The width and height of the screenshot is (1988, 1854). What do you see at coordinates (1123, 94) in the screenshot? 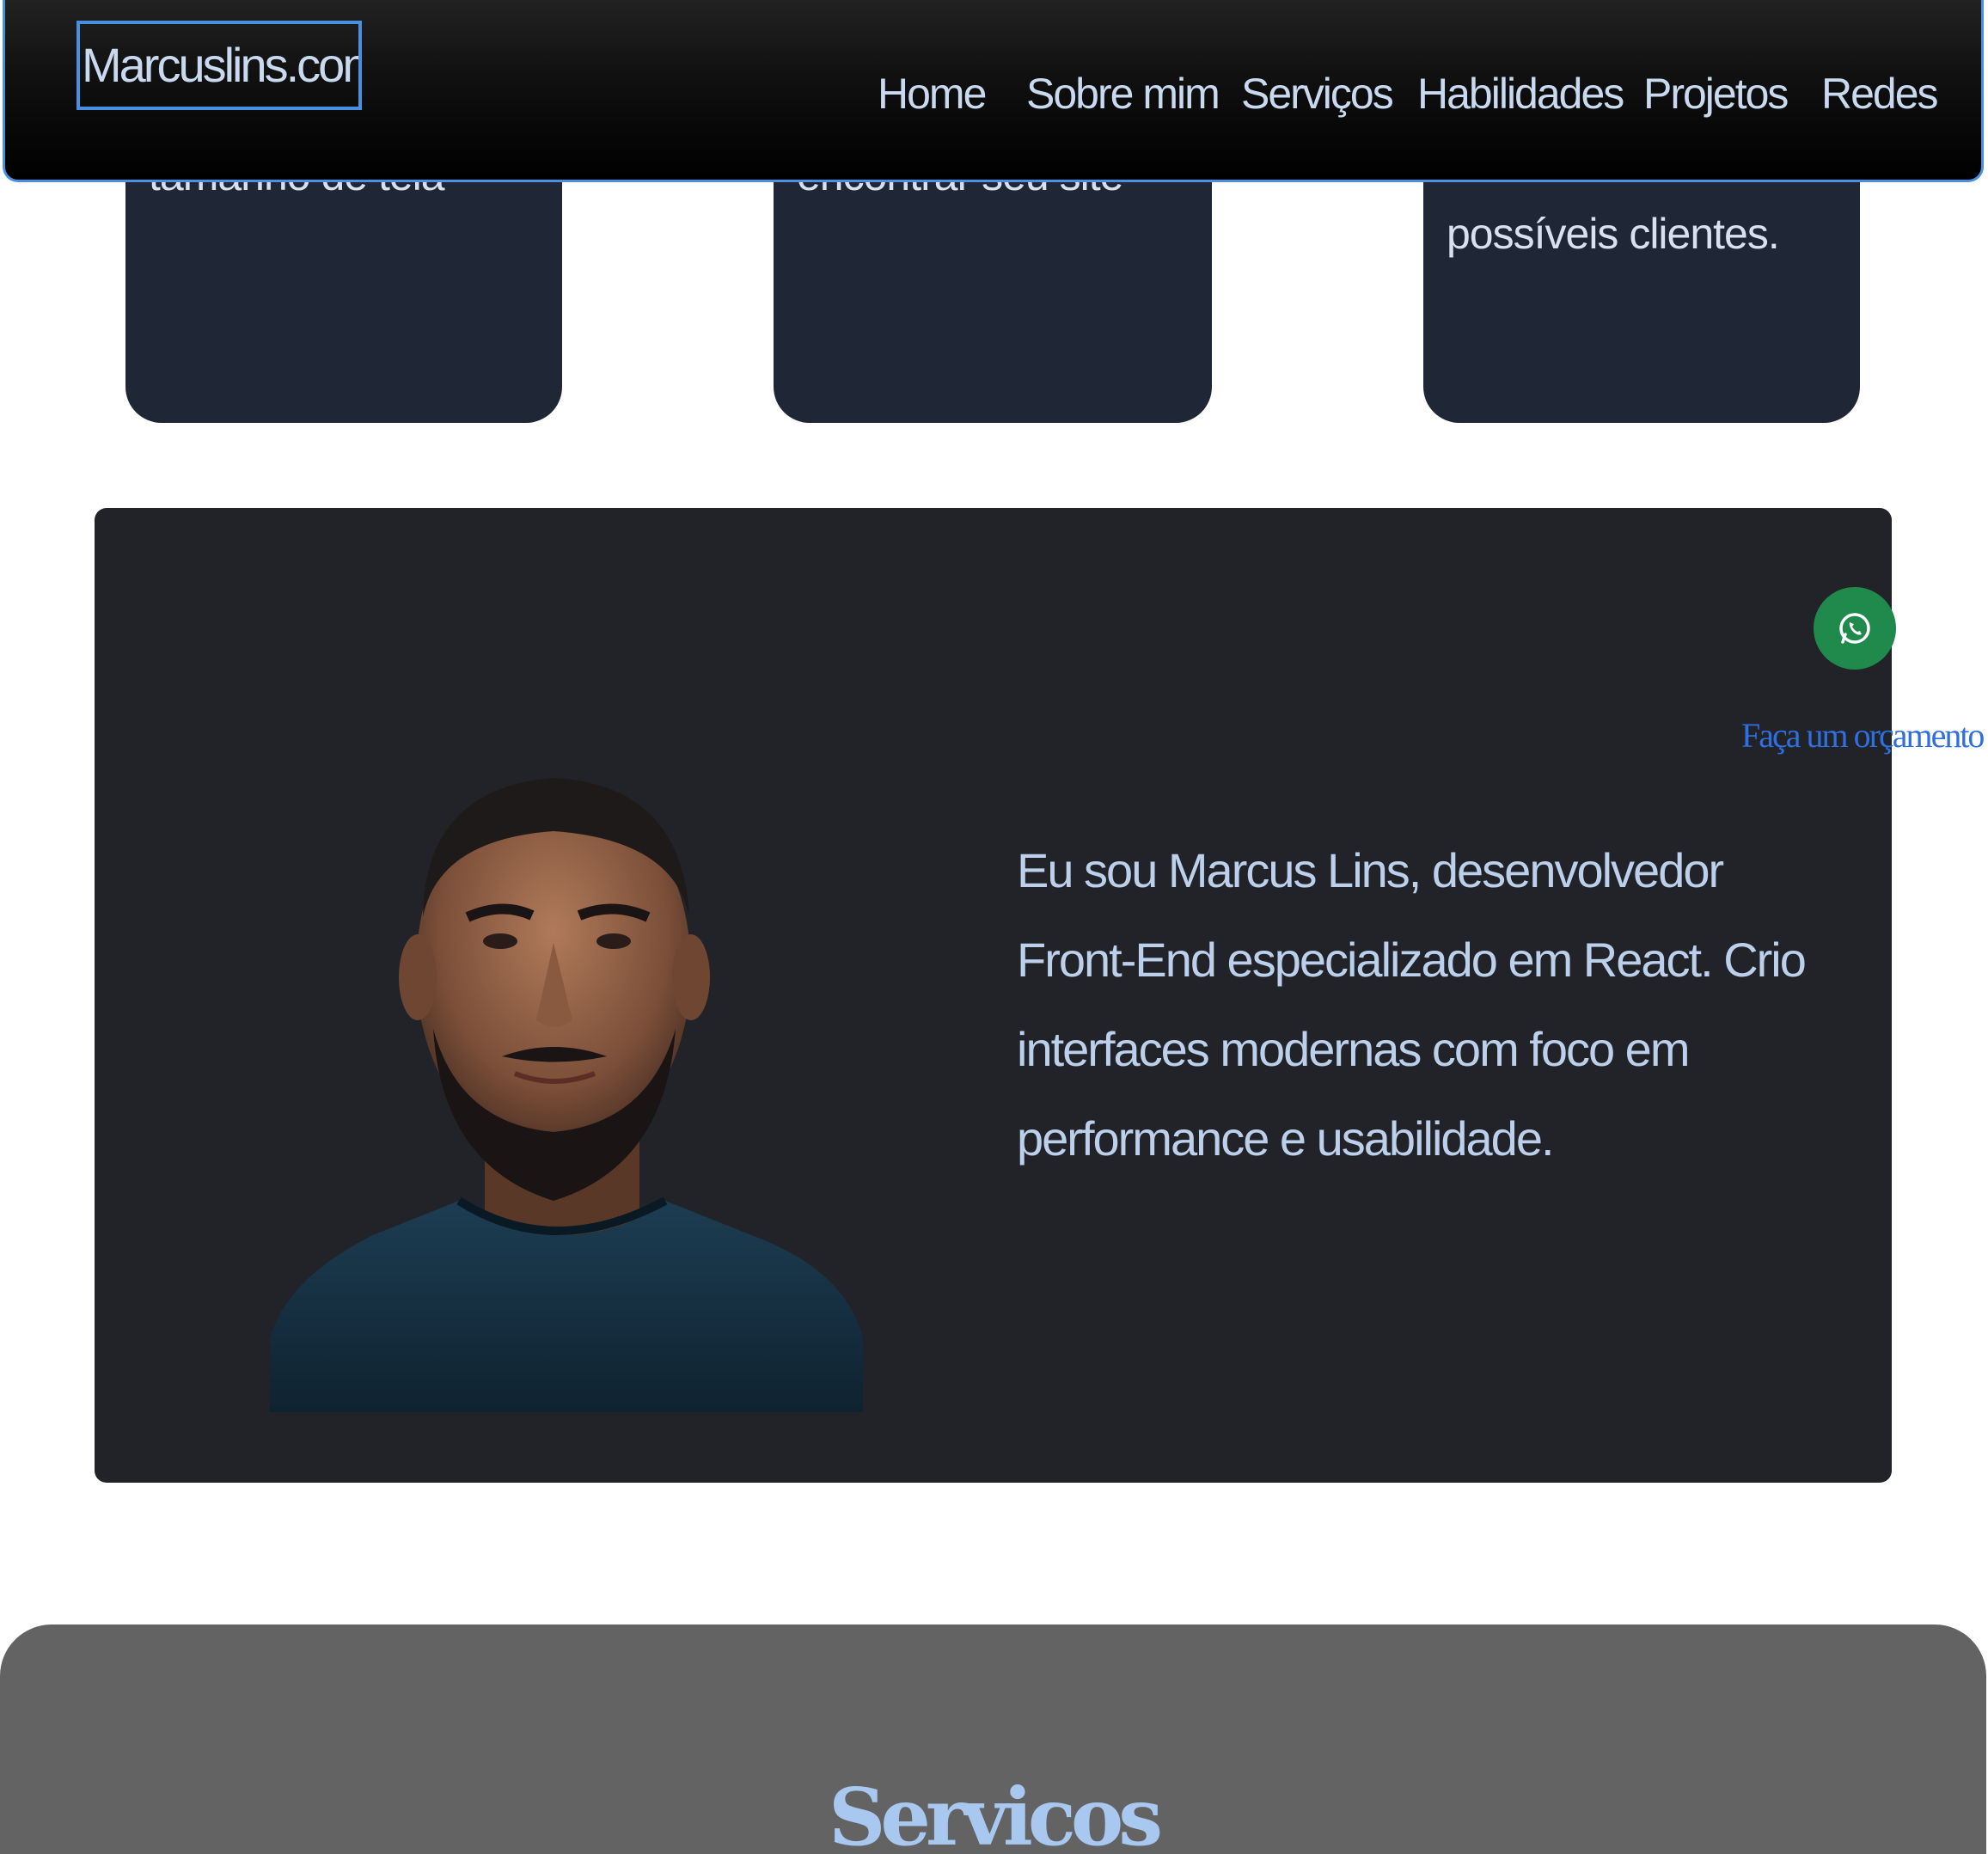
I see `nav-item-sobre-mim: Sobre mim` at bounding box center [1123, 94].